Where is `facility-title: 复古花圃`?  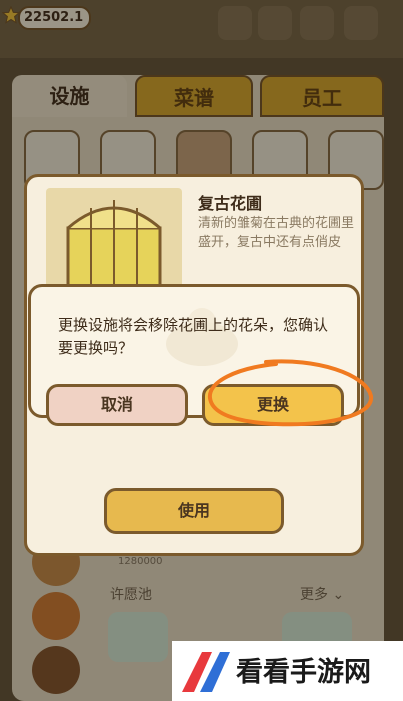
facility-title: 复古花圃 is located at coordinates (230, 203).